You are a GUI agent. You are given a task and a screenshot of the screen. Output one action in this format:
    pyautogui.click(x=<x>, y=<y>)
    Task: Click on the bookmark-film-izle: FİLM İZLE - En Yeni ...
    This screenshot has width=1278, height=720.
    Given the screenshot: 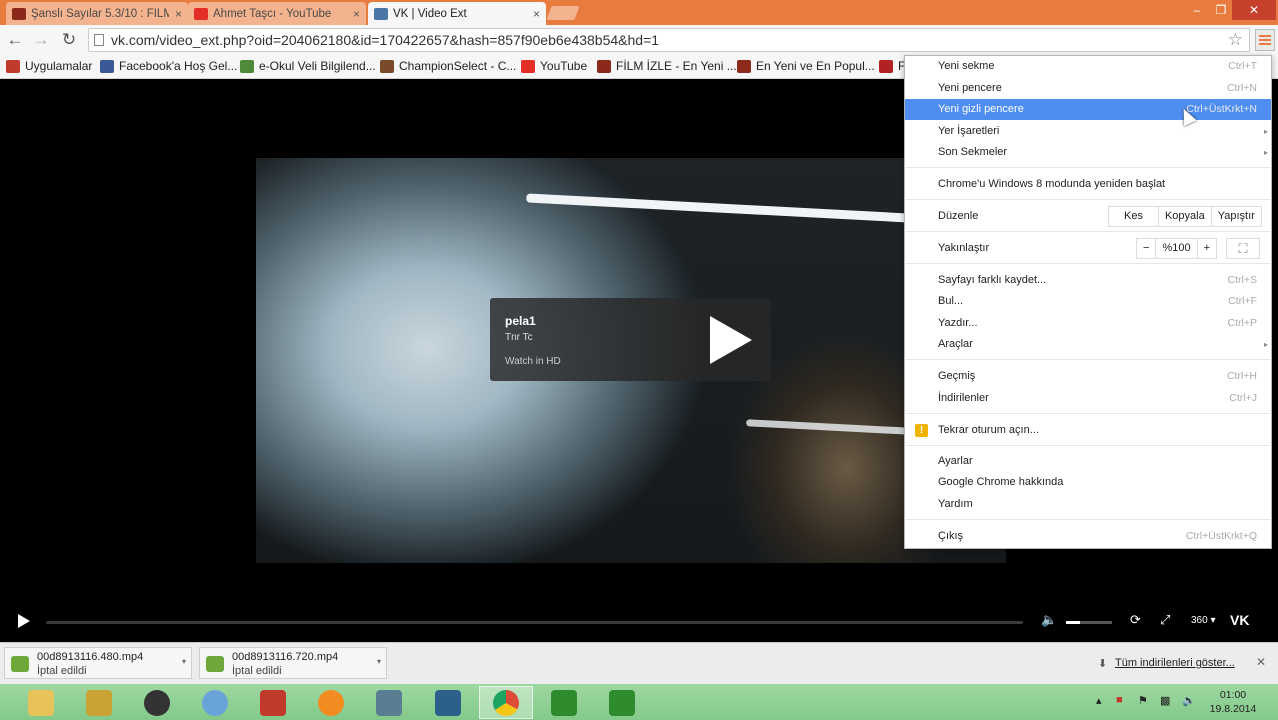 What is the action you would take?
    pyautogui.click(x=667, y=66)
    